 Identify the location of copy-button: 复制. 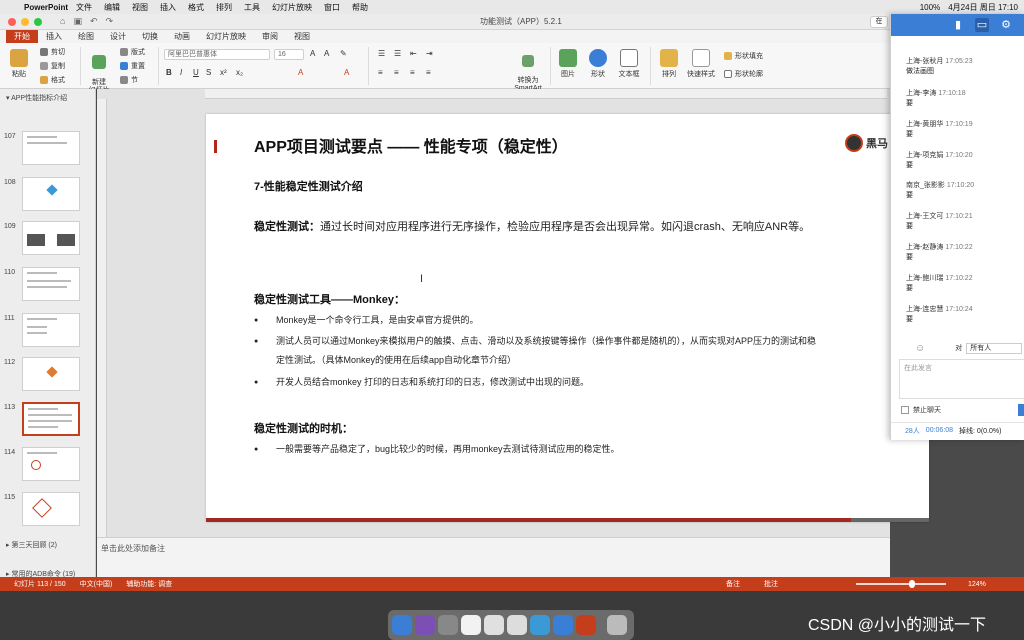
(52, 66).